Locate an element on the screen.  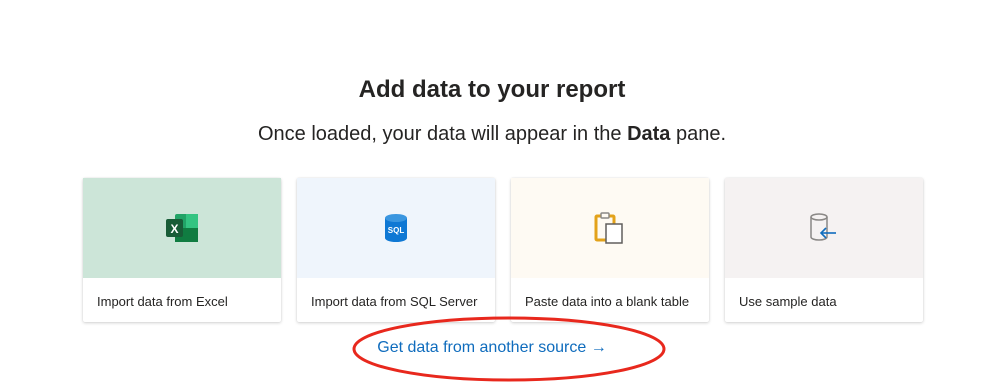
import-excel-label: Import data from Excel is located at coordinates (162, 301).